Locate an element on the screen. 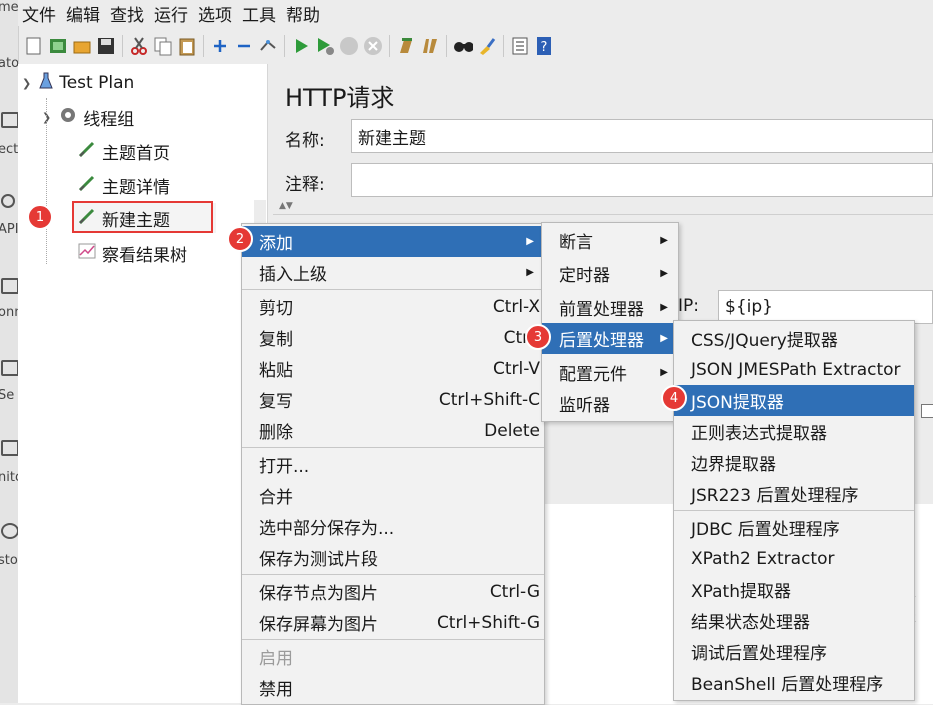  comment-field is located at coordinates (642, 180).